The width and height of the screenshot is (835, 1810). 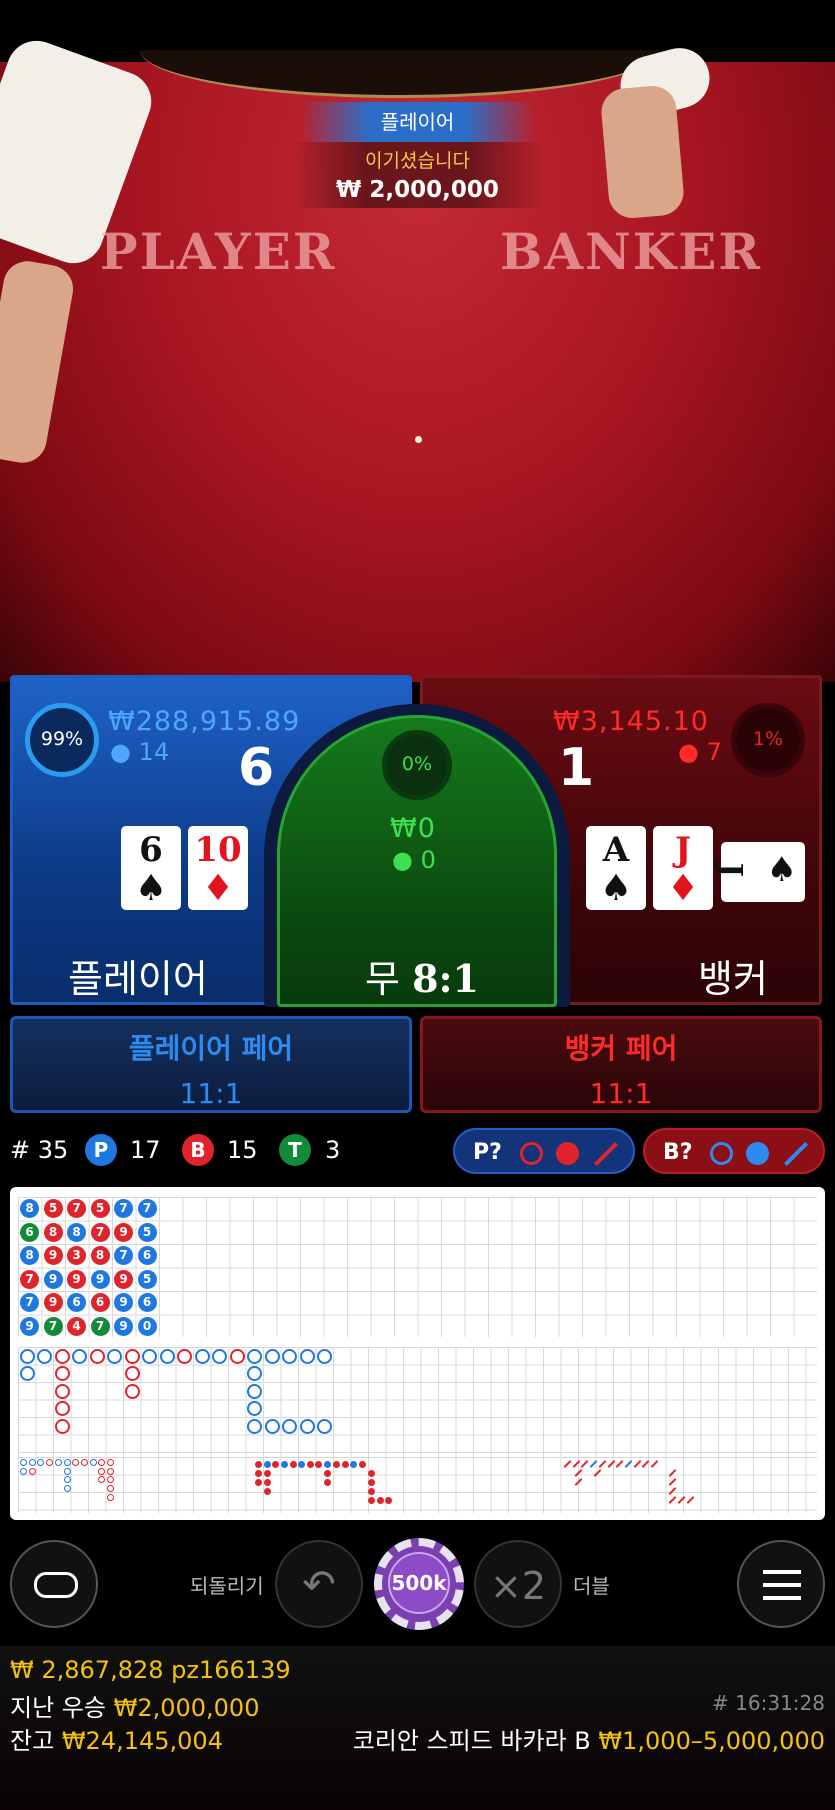 I want to click on derived-roads, so click(x=417, y=1485).